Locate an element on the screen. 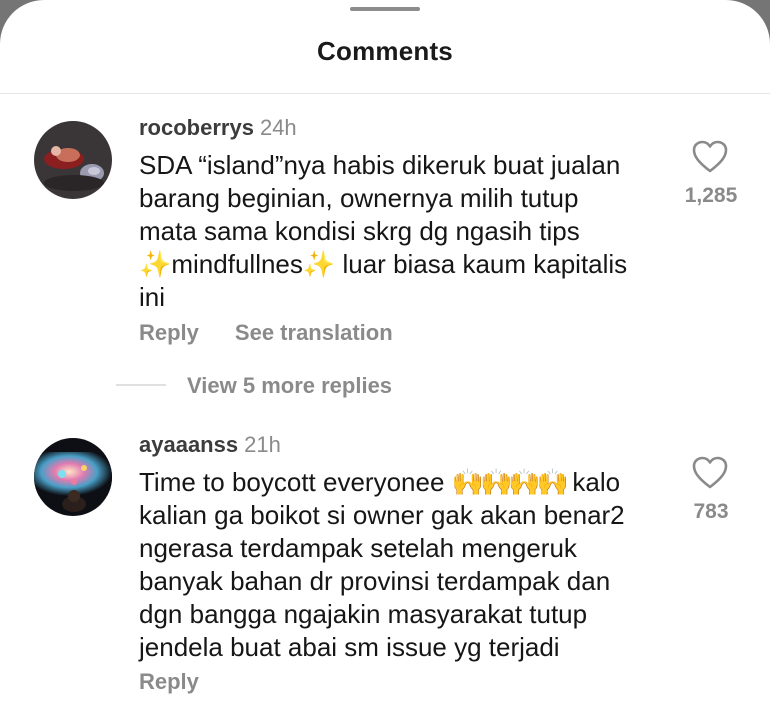 This screenshot has height=720, width=770. view-more-replies-button: View 5 more replies is located at coordinates (289, 386).